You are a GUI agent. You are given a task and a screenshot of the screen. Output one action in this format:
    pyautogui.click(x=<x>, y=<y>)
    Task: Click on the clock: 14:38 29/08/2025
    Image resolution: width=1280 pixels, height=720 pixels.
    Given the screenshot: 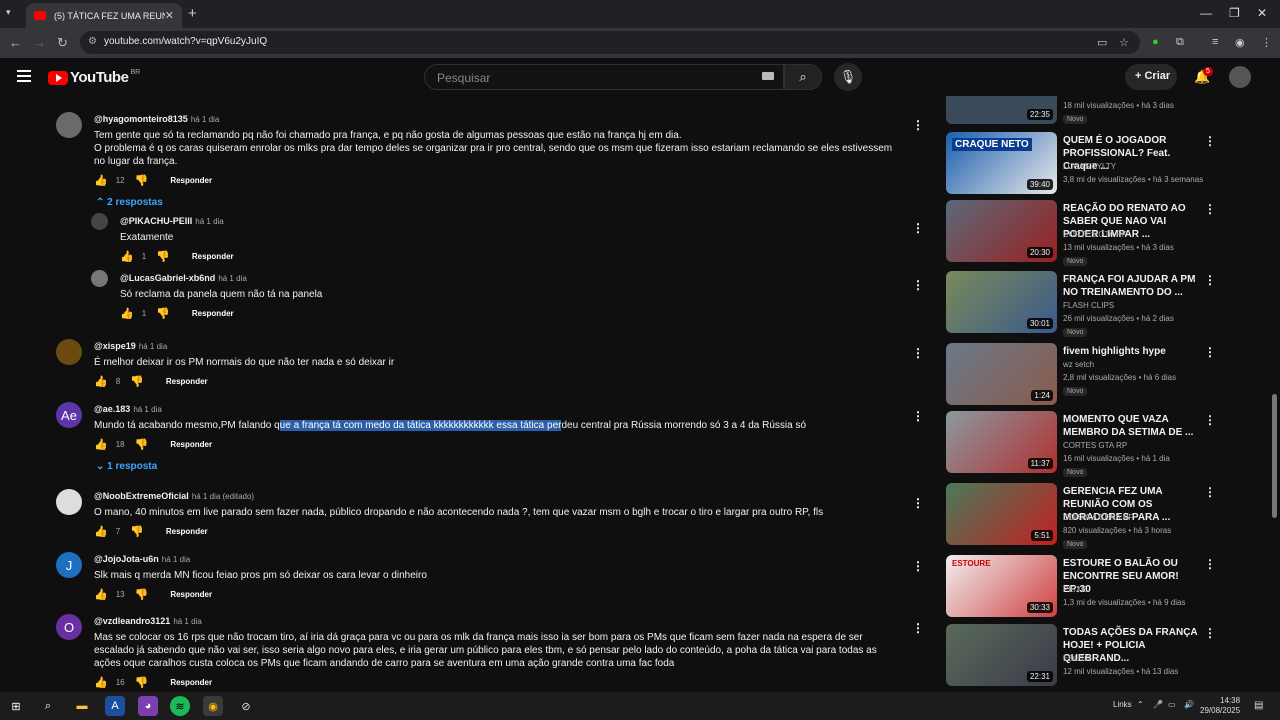 What is the action you would take?
    pyautogui.click(x=1220, y=706)
    